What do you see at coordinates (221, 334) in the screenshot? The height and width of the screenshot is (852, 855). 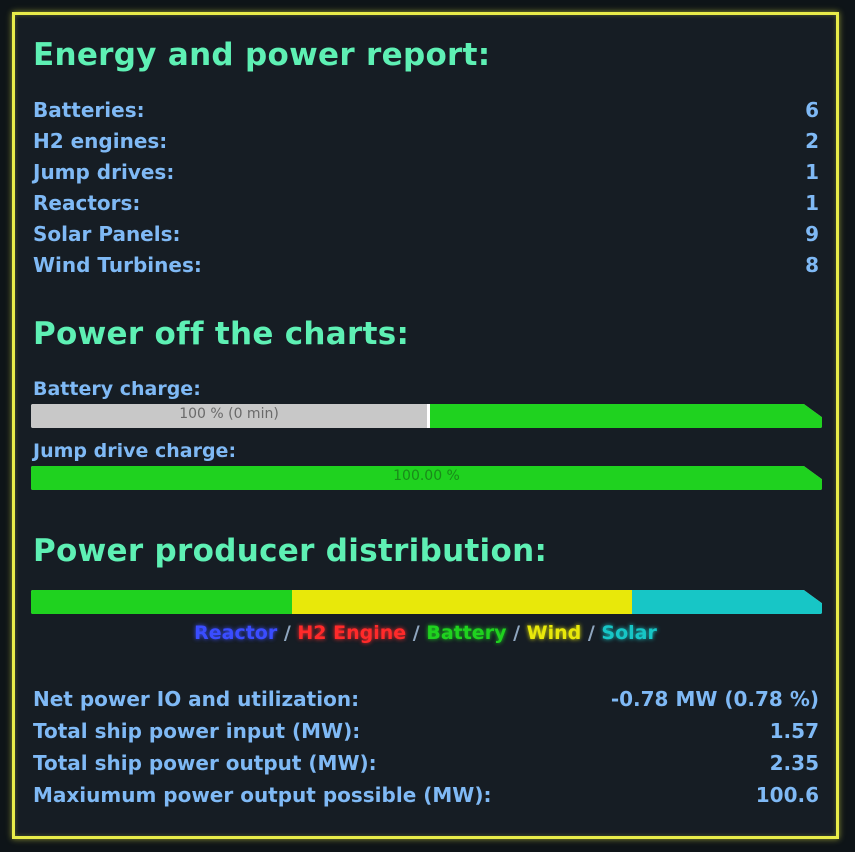 I see `charts-title: Power off the charts:` at bounding box center [221, 334].